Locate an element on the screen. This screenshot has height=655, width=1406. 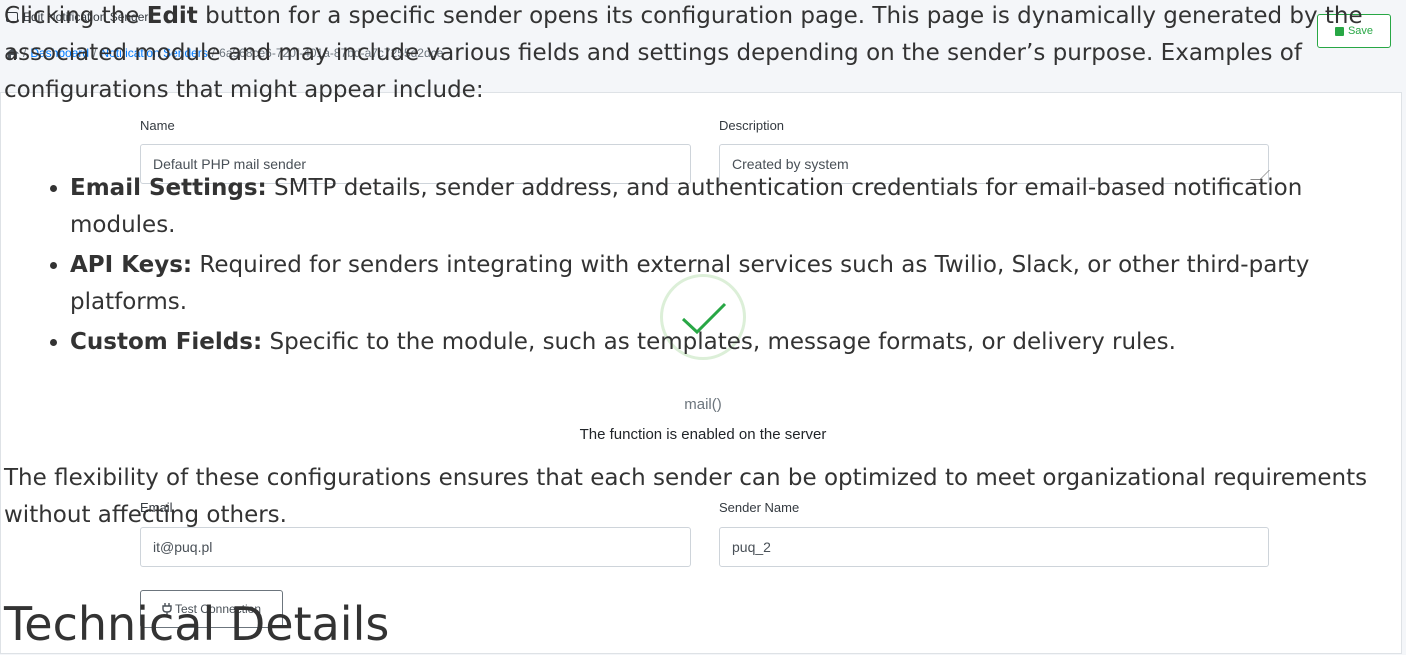
page-title: Edit Notification Sender is located at coordinates (86, 17).